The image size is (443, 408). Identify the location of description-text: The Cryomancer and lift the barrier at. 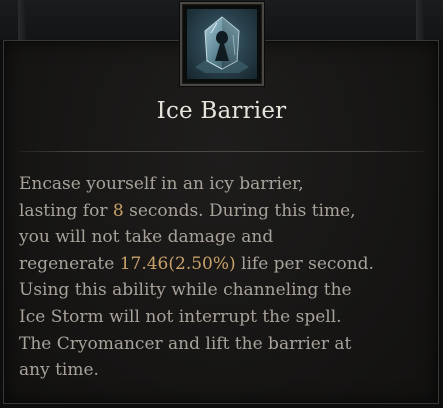
(185, 343).